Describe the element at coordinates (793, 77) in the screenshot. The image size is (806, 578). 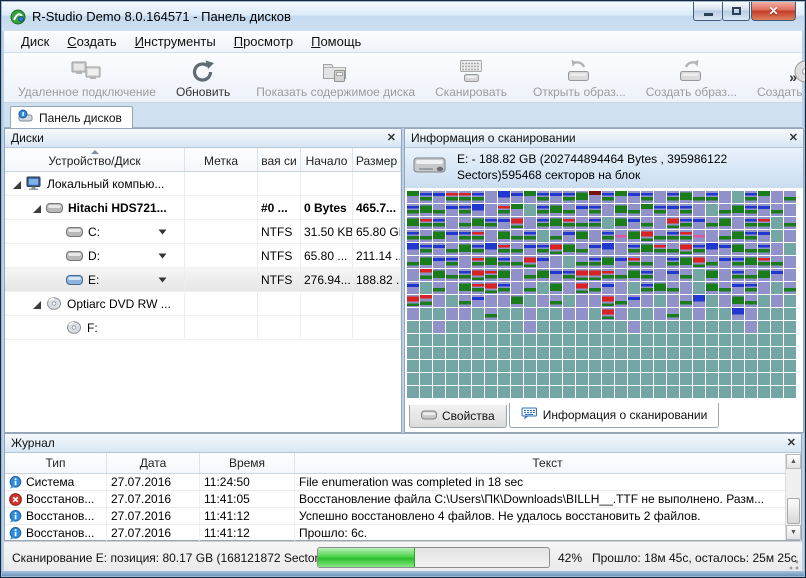
I see `toolbar-overflow-chevron: »` at that location.